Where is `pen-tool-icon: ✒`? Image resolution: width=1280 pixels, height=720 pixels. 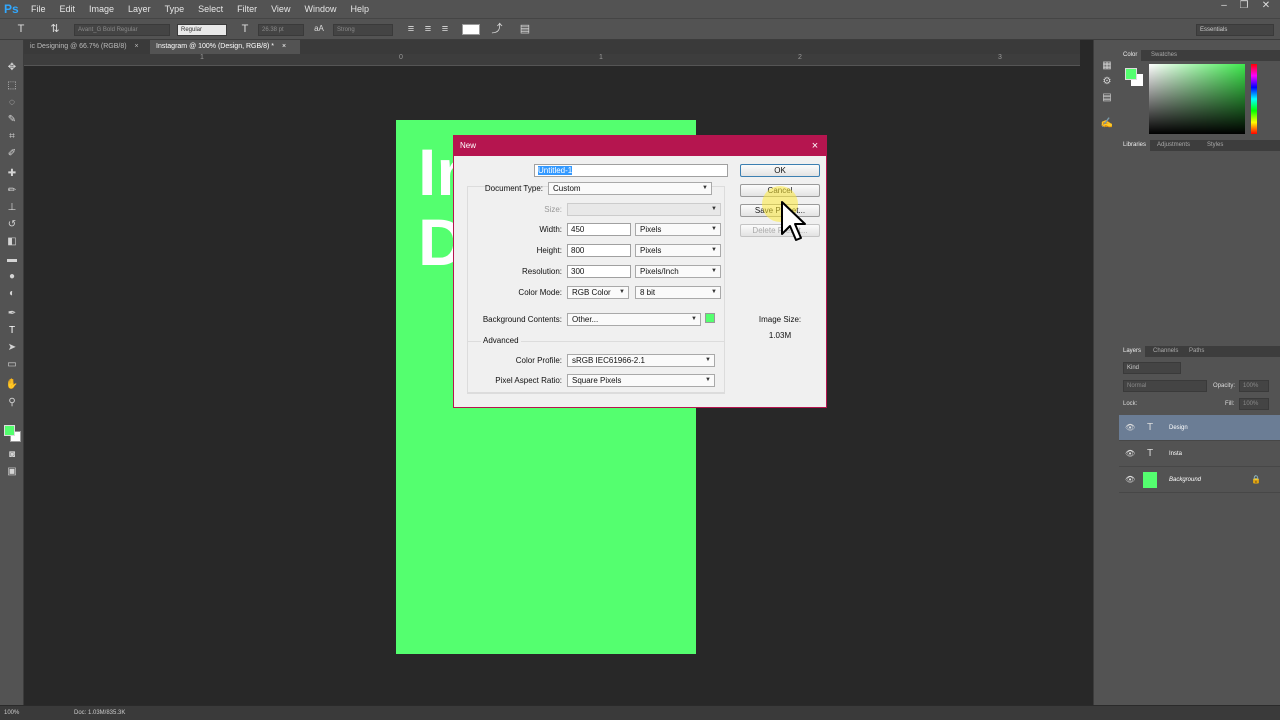 pen-tool-icon: ✒ is located at coordinates (12, 314).